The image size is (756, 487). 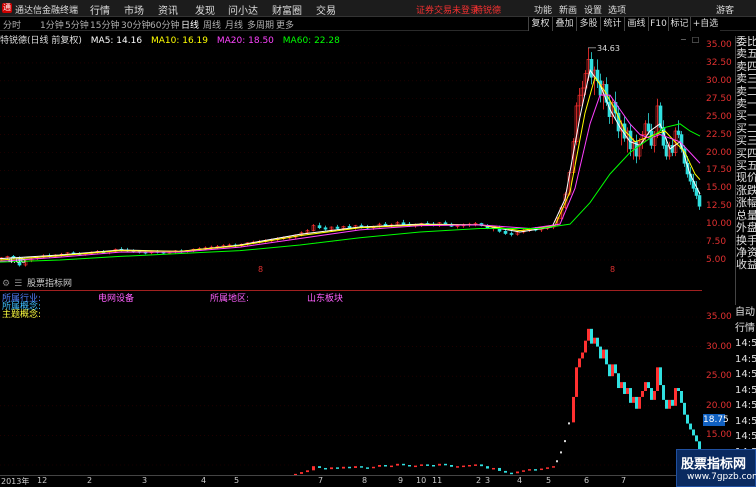 I want to click on window-icon: □, so click(x=696, y=39).